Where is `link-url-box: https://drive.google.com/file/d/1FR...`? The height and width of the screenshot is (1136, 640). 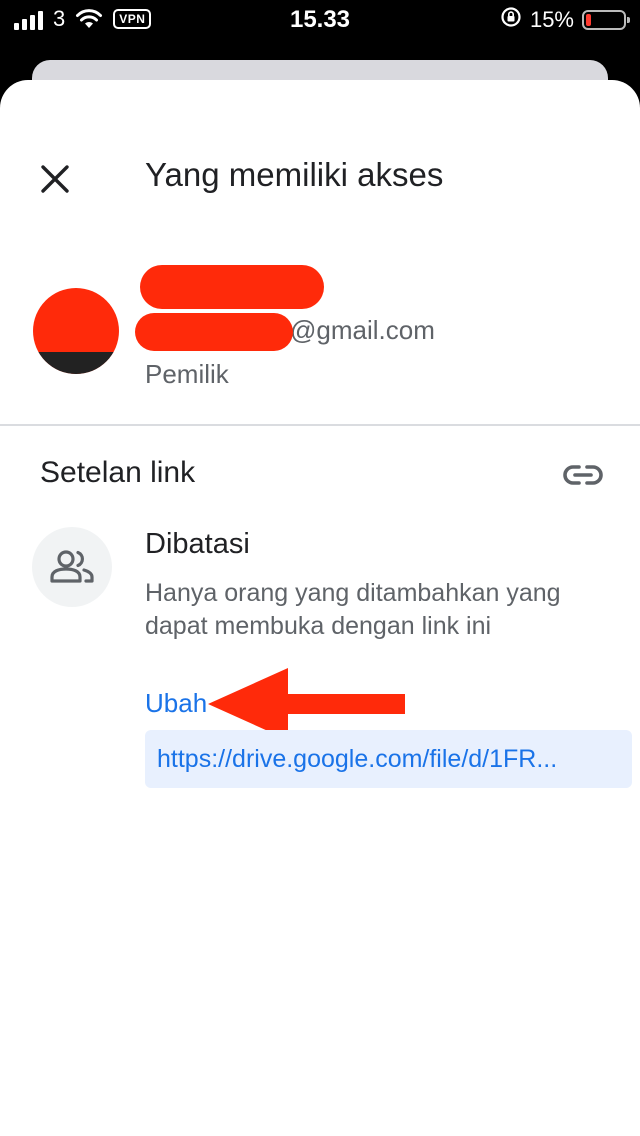
link-url-box: https://drive.google.com/file/d/1FR... is located at coordinates (388, 759).